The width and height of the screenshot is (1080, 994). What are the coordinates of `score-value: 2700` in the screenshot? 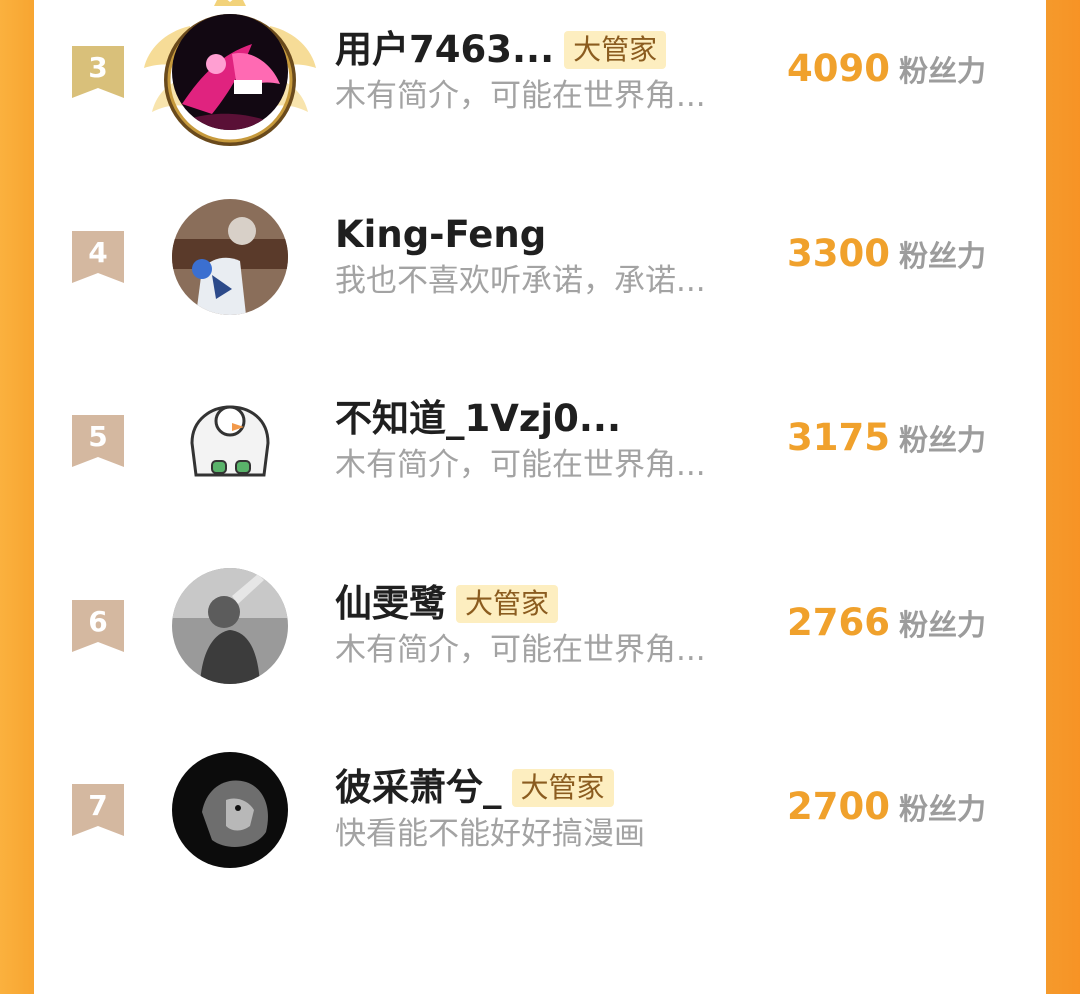 It's located at (838, 806).